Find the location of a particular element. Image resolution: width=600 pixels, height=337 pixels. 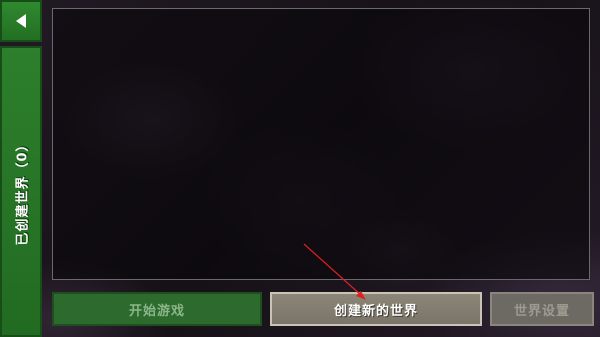

created-worlds-label: 已创建世界（0） is located at coordinates (23, 191).